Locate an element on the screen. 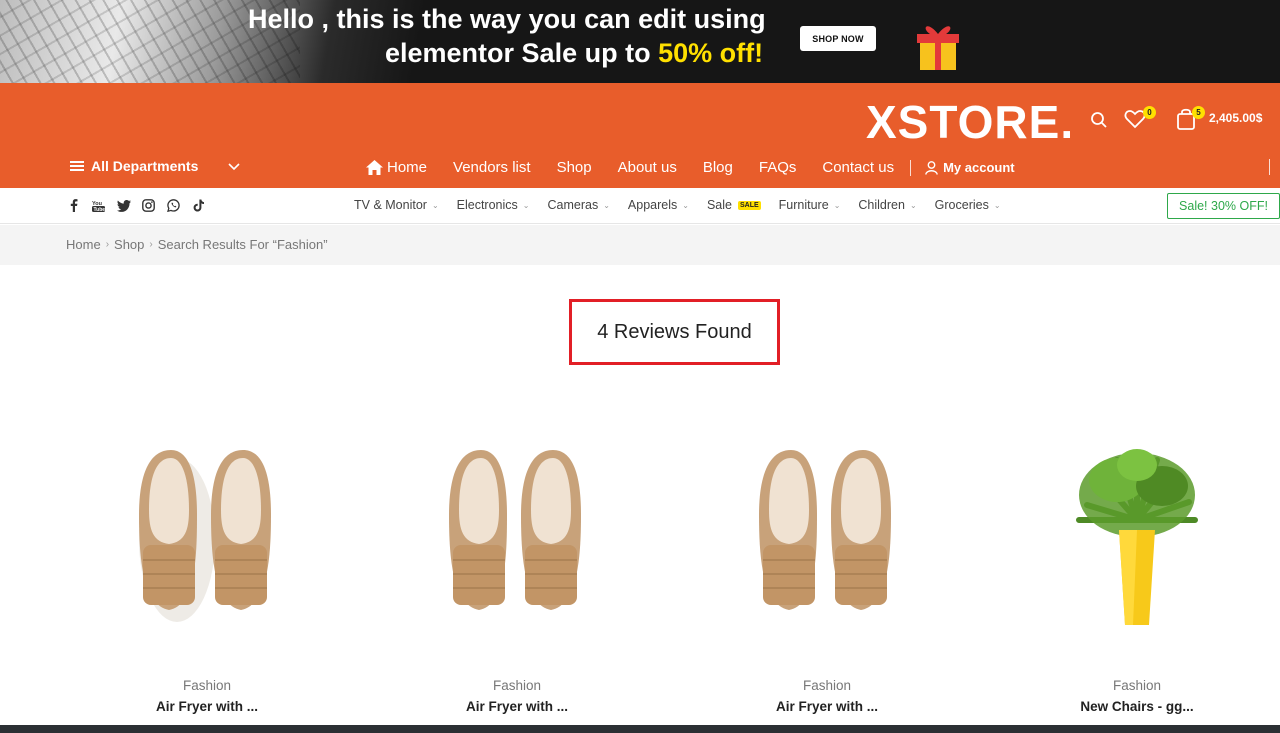  cart-count-badge: 5 is located at coordinates (1198, 112).